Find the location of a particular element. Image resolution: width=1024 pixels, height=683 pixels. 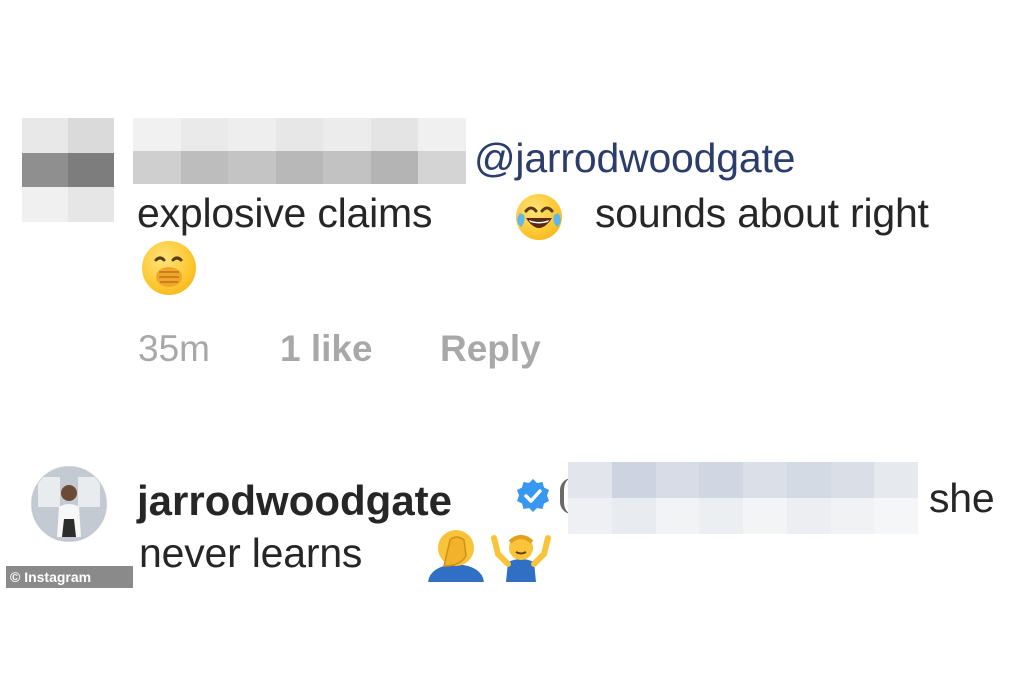

comment-timestamp: 35m is located at coordinates (174, 348).